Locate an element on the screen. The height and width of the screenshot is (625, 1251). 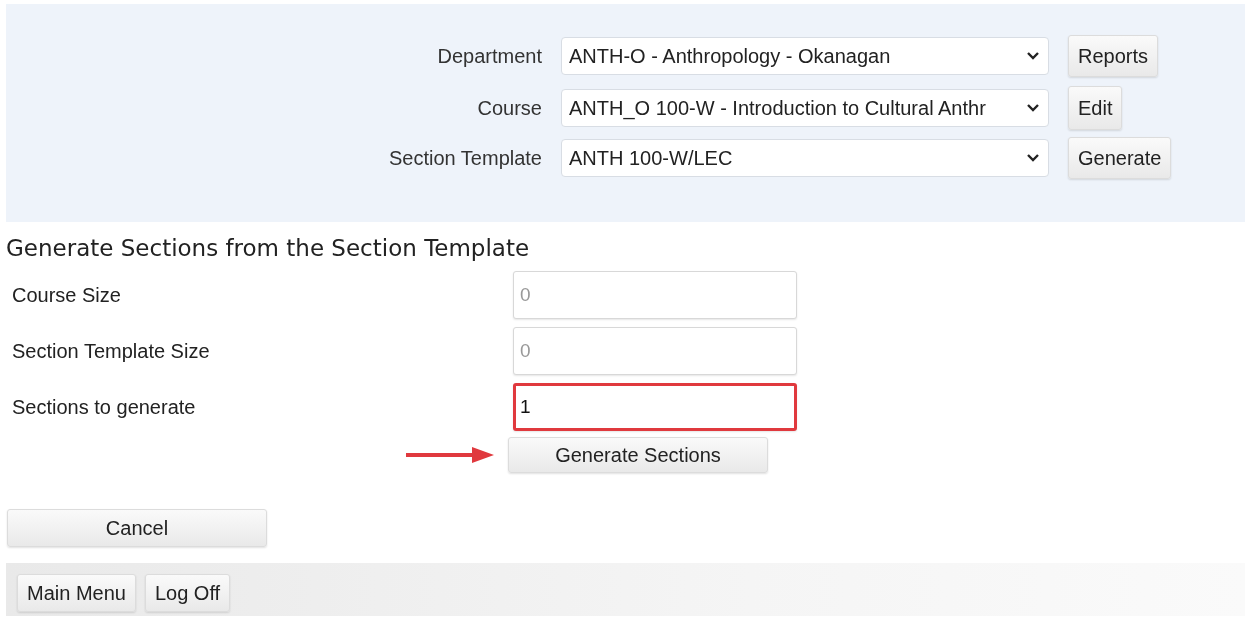
cancel-button: Cancel is located at coordinates (137, 528).